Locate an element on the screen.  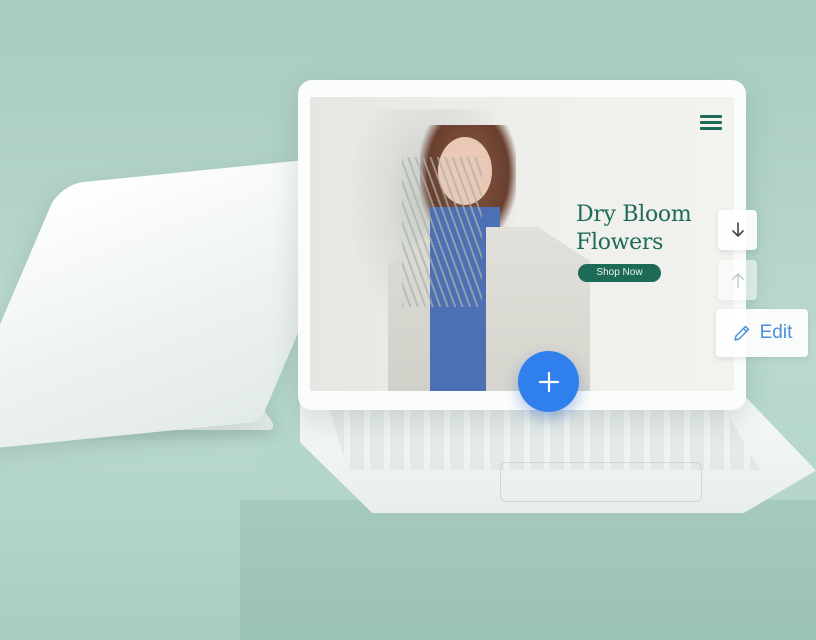
edit-button: Edit is located at coordinates (762, 333).